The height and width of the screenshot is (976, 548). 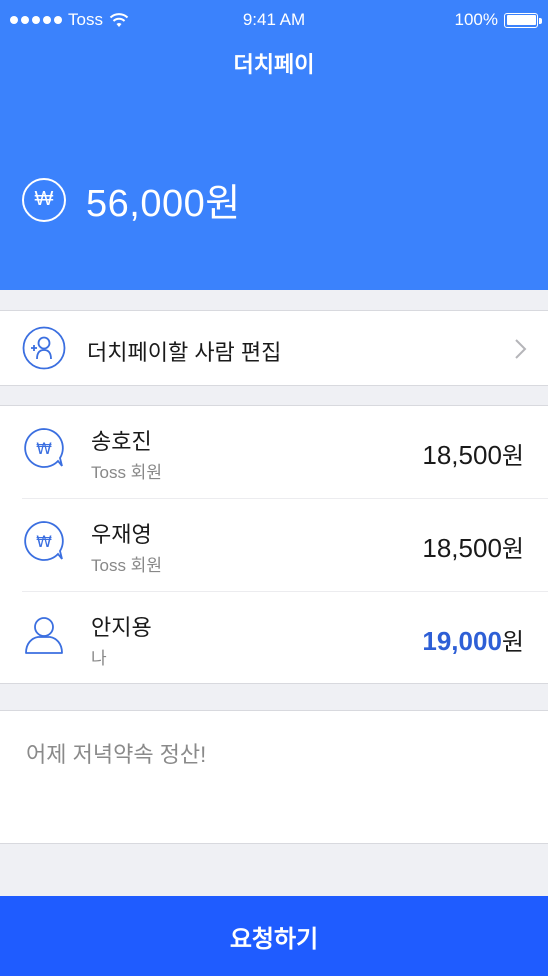 What do you see at coordinates (274, 64) in the screenshot?
I see `page-title: 더치페이` at bounding box center [274, 64].